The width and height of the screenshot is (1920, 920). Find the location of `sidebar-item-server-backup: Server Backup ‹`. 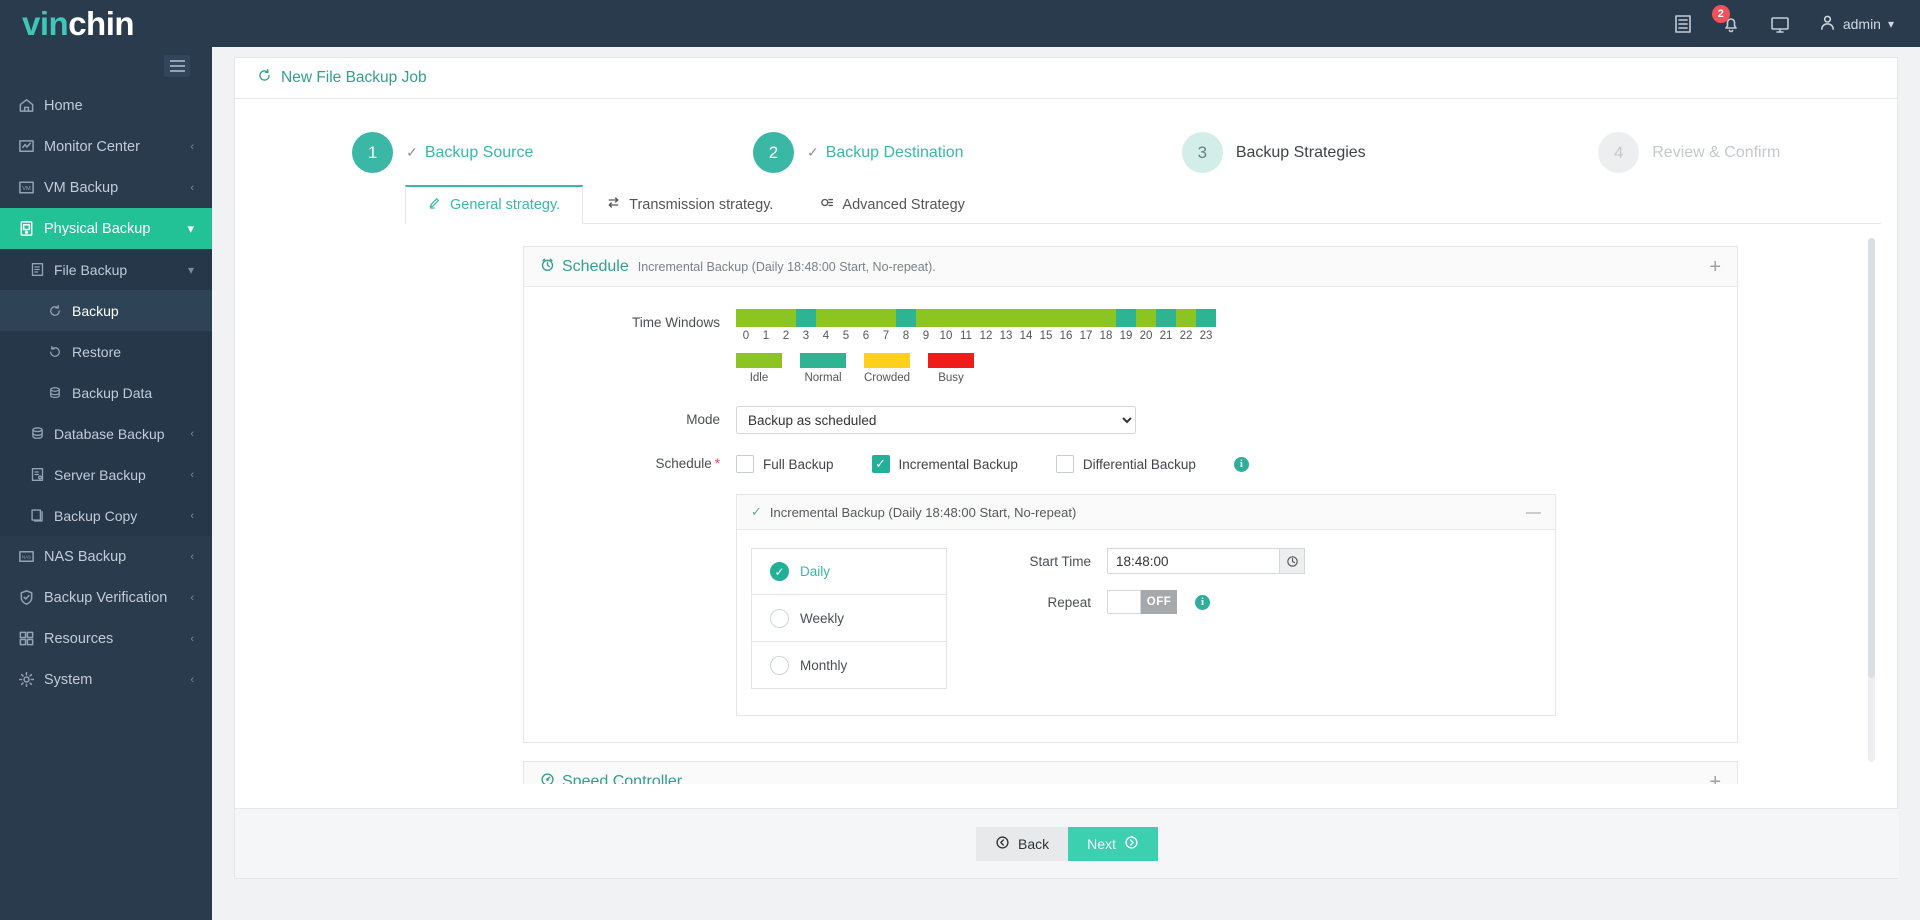

sidebar-item-server-backup: Server Backup ‹ is located at coordinates (106, 474).